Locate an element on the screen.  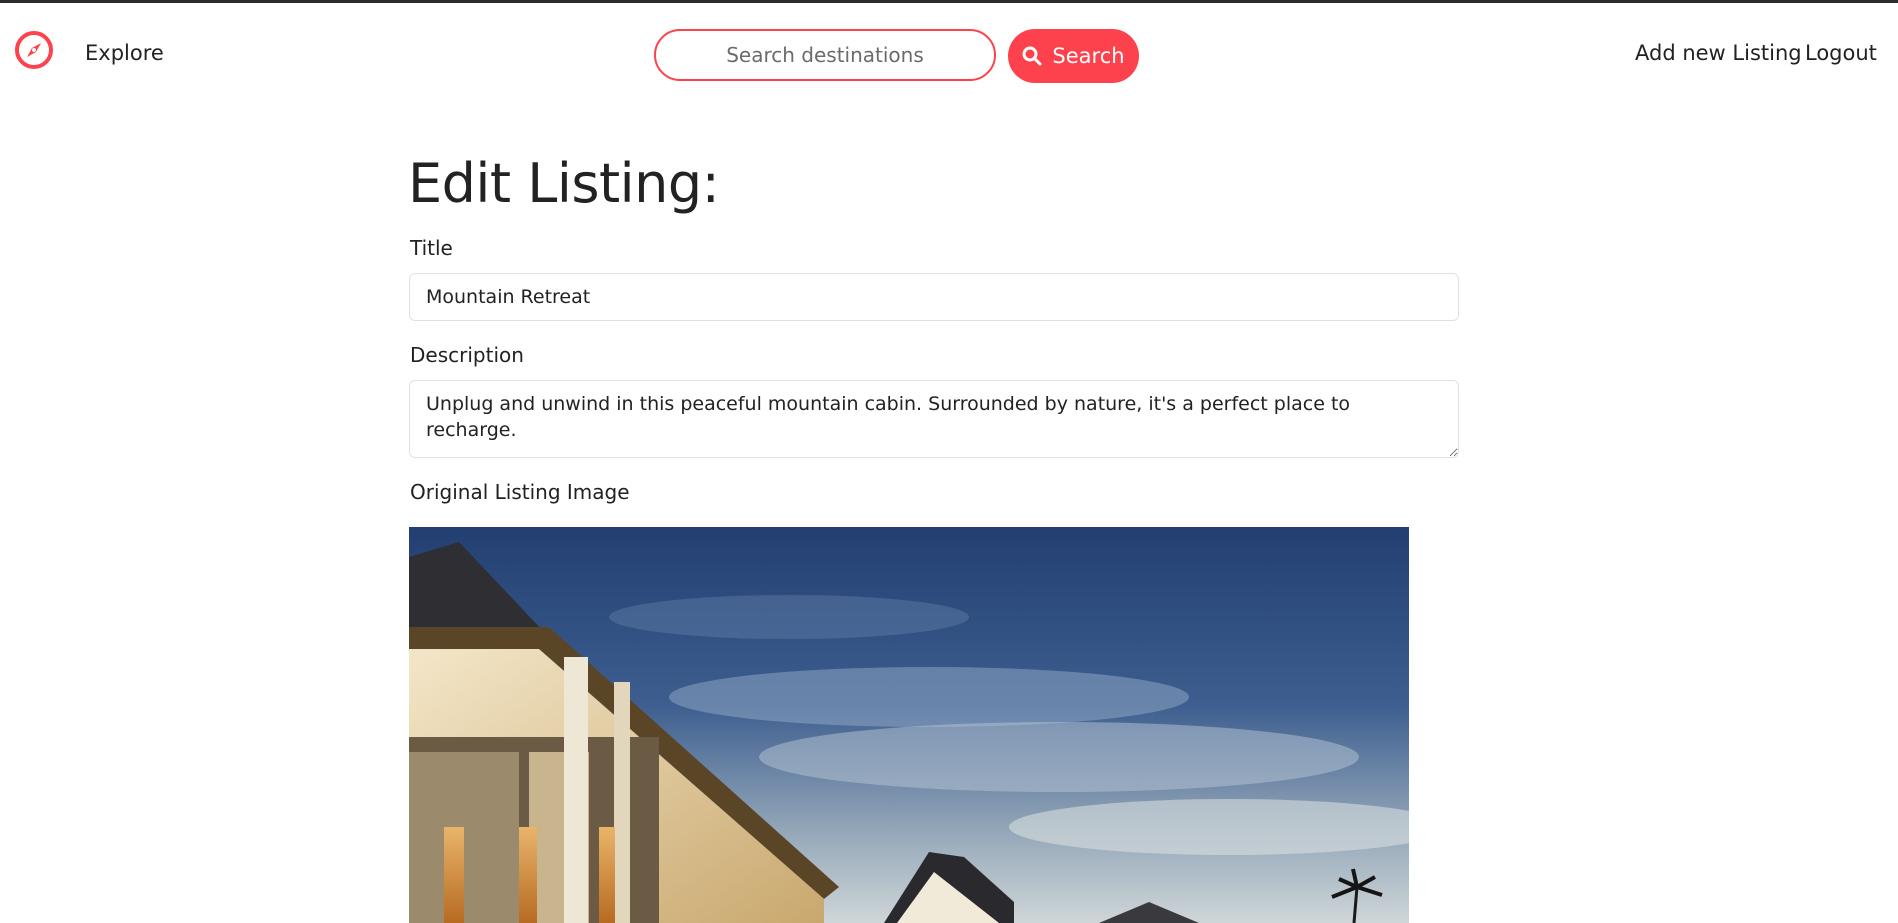
page-title: Edit Listing: is located at coordinates (564, 183).